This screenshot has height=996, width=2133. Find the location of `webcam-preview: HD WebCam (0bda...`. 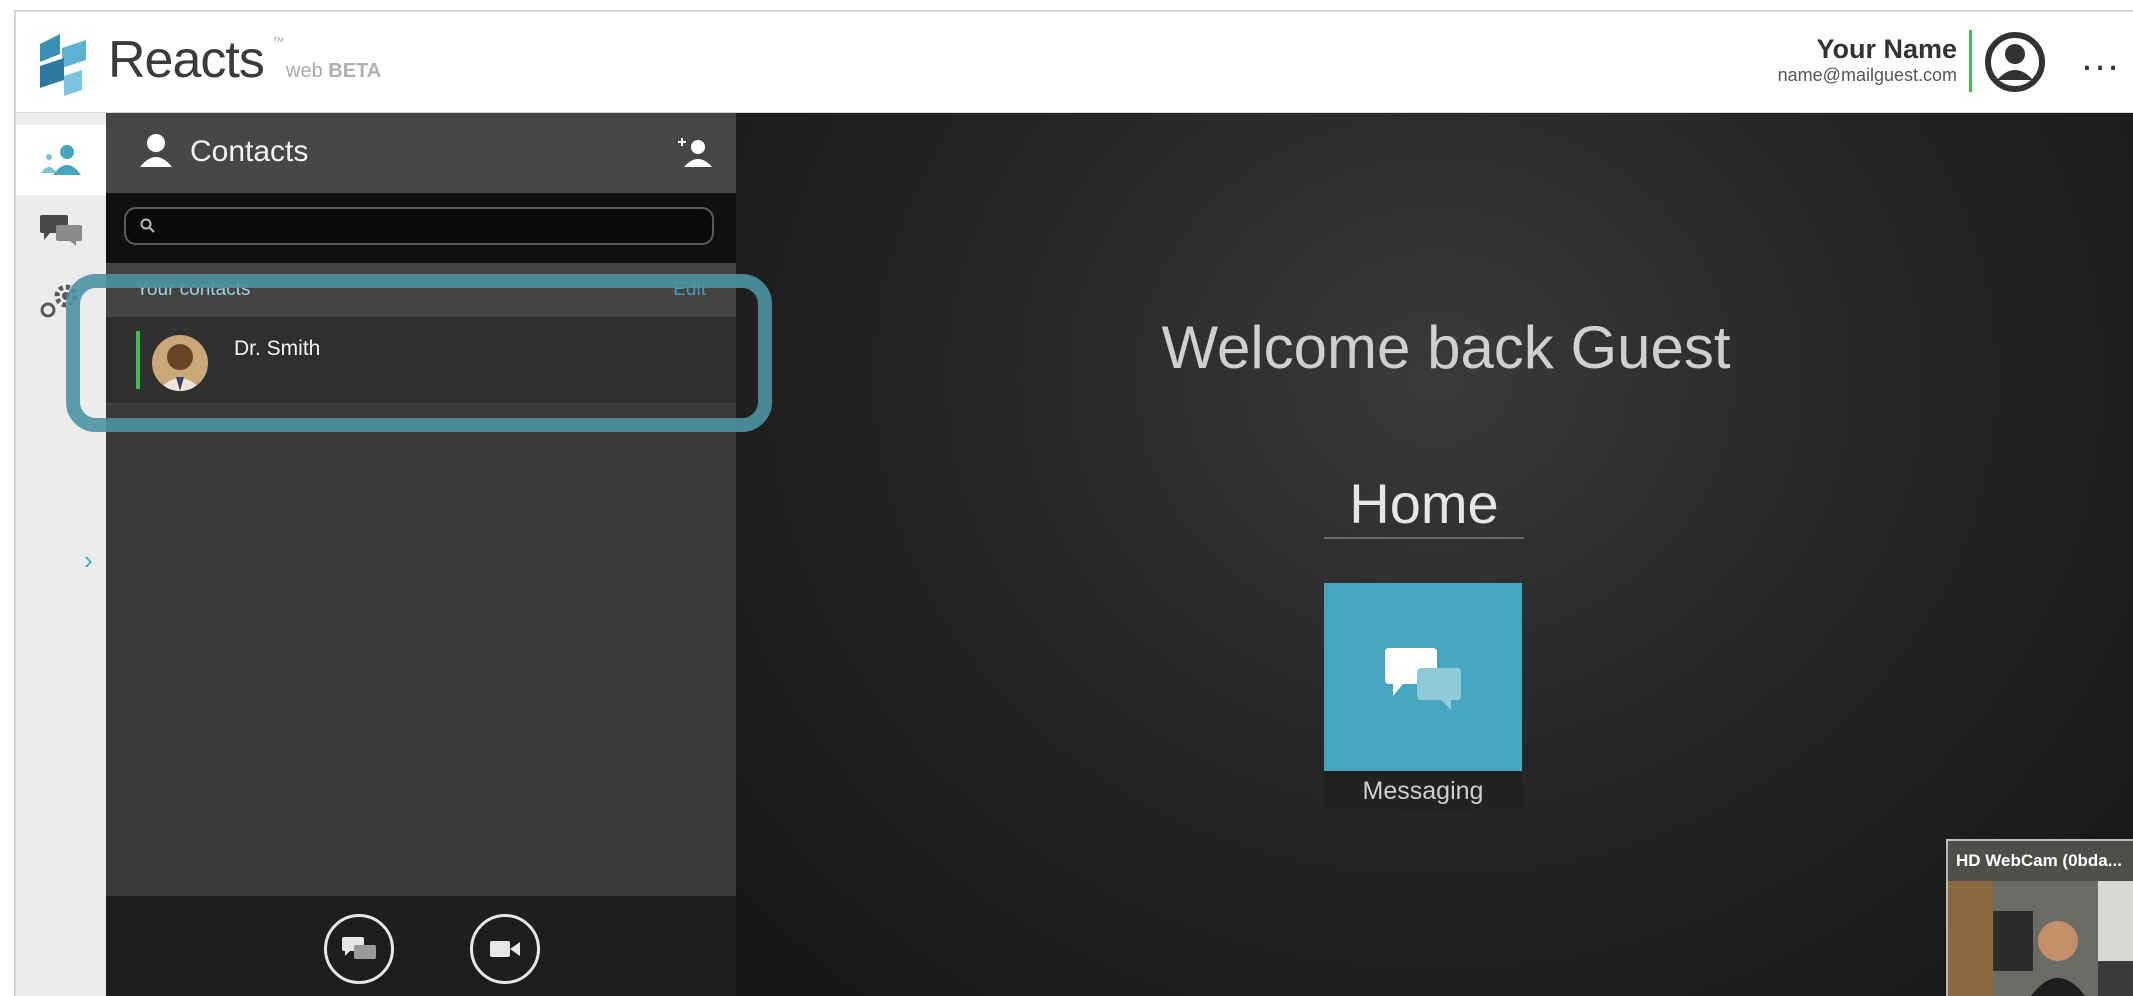

webcam-preview: HD WebCam (0bda... is located at coordinates (2039, 917).